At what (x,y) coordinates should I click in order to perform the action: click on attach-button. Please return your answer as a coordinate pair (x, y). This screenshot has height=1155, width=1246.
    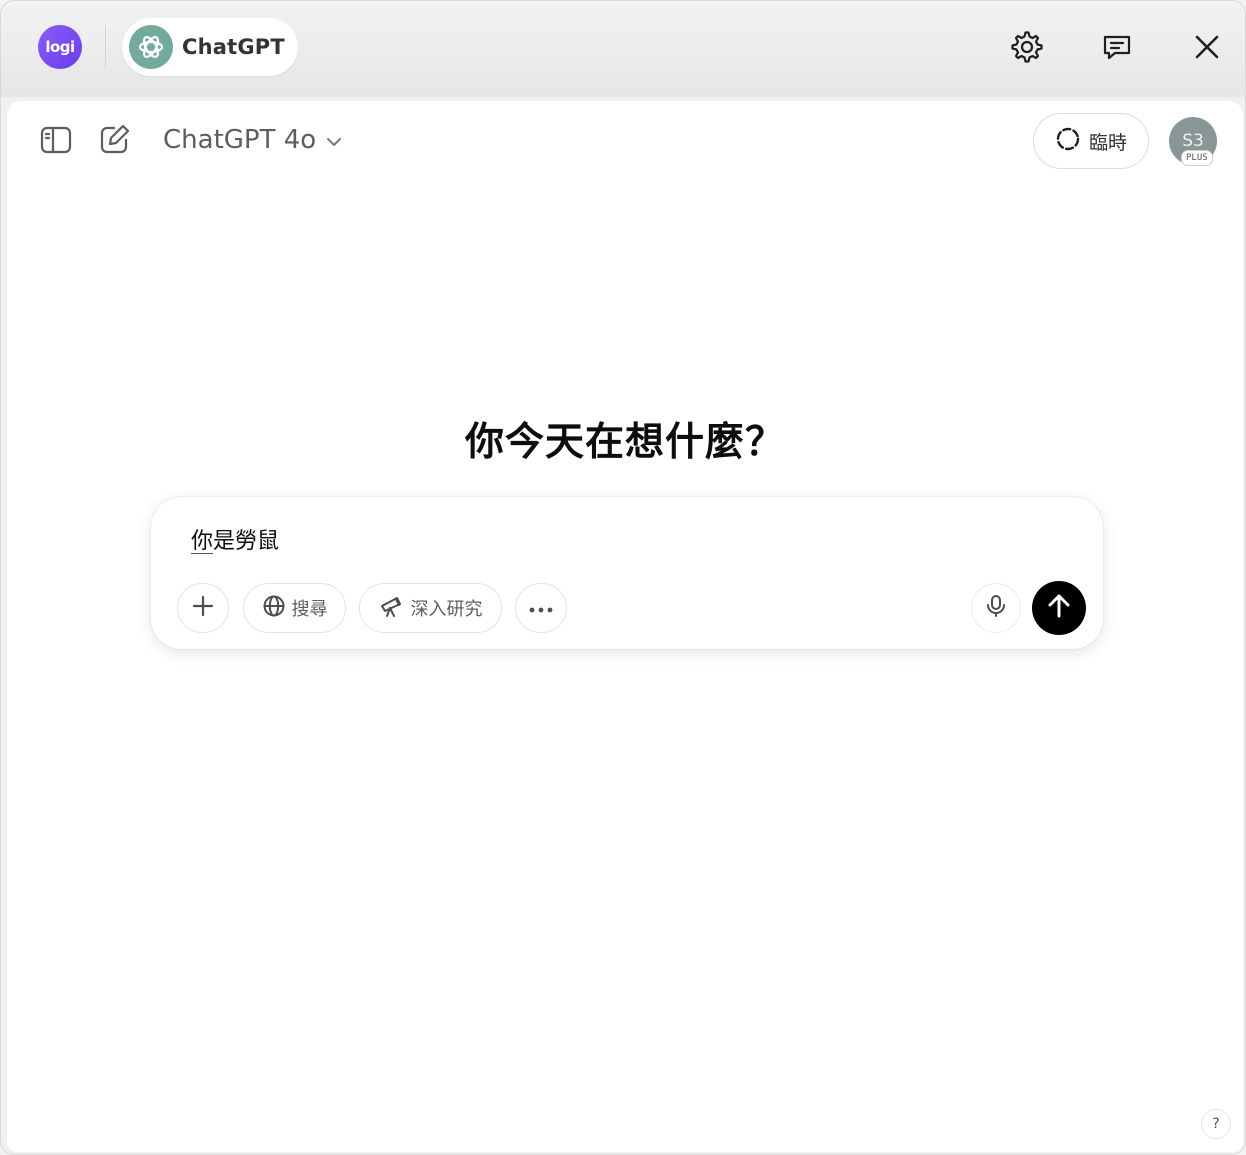
    Looking at the image, I should click on (203, 608).